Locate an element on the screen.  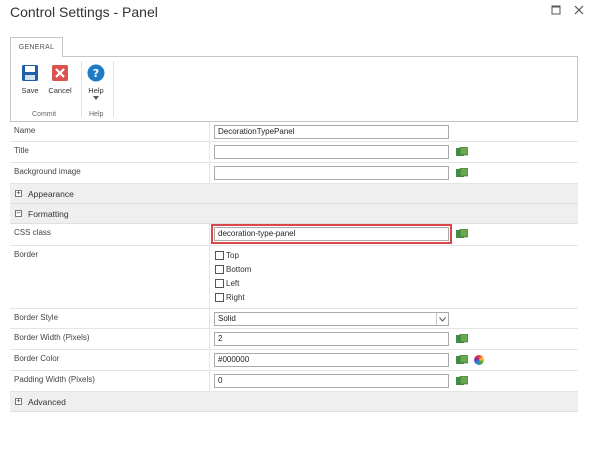
ribbon-toolbar: Save Cancel ? Help Commit Help is located at coordinates (294, 89).